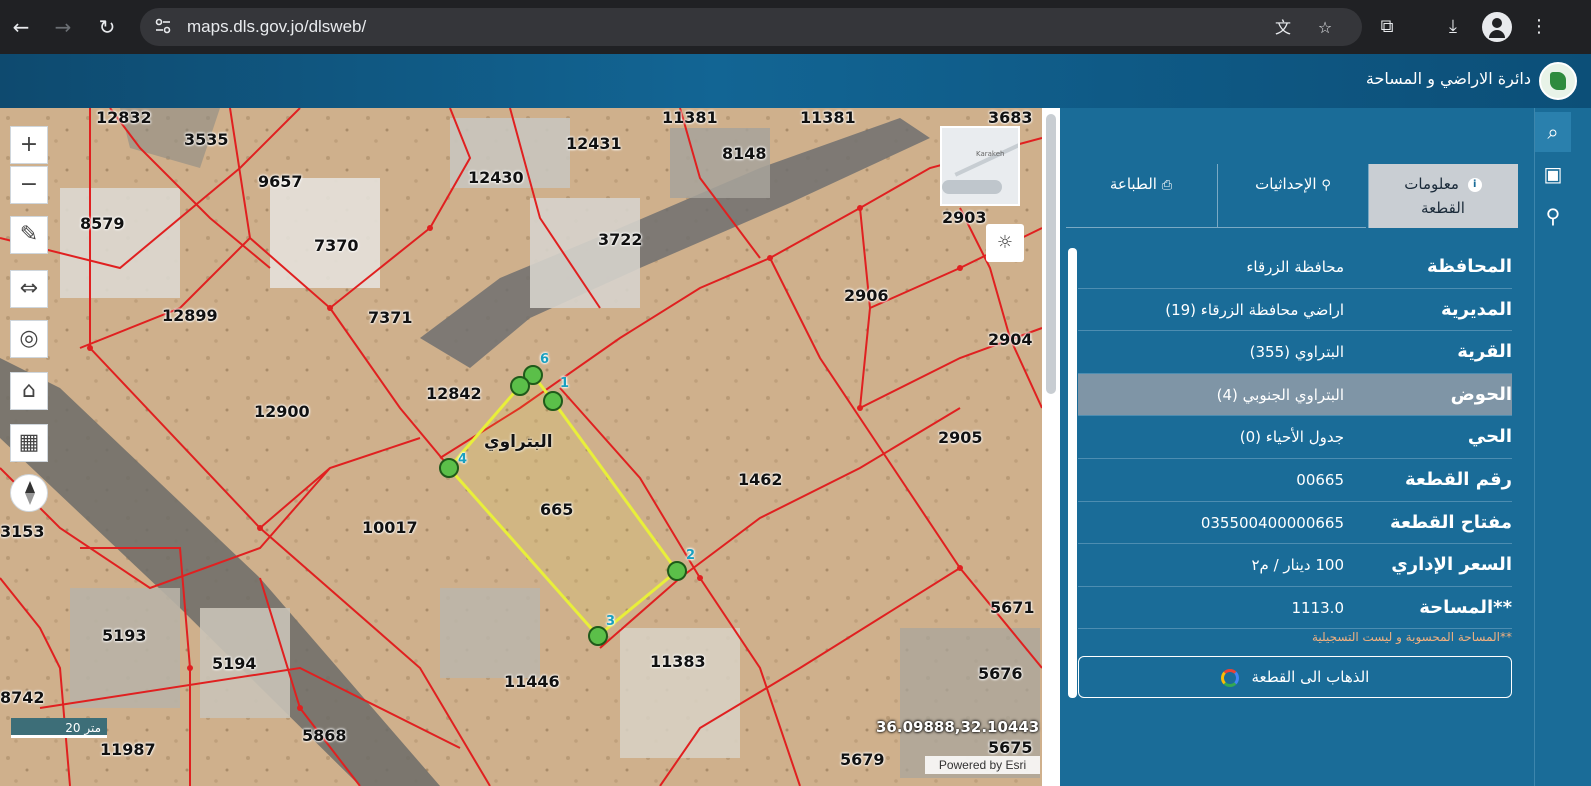  Describe the element at coordinates (276, 27) in the screenshot. I see `url-text: maps.dls.gov.jo/dlsweb/` at that location.